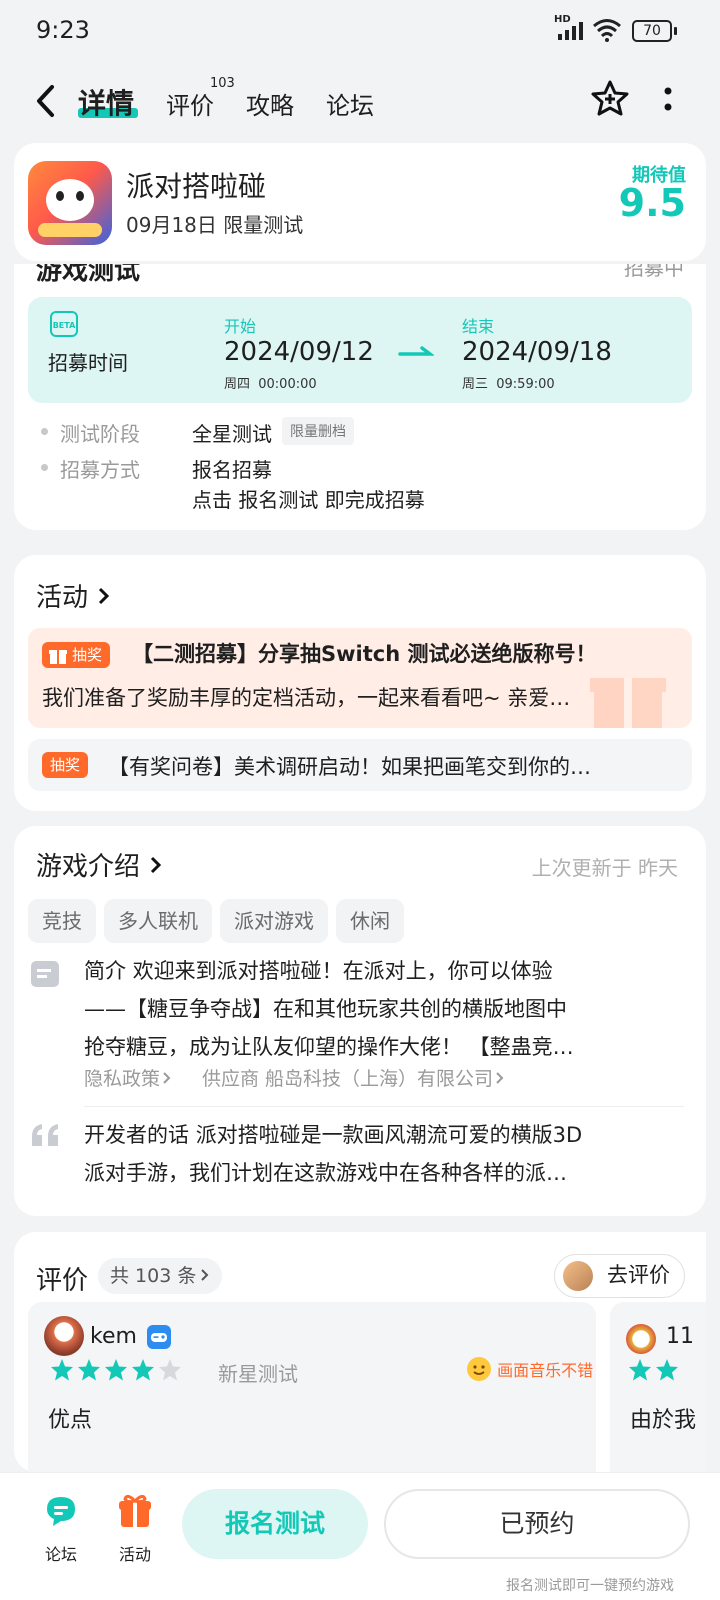 The width and height of the screenshot is (720, 1600). What do you see at coordinates (45, 974) in the screenshot?
I see `document-icon` at bounding box center [45, 974].